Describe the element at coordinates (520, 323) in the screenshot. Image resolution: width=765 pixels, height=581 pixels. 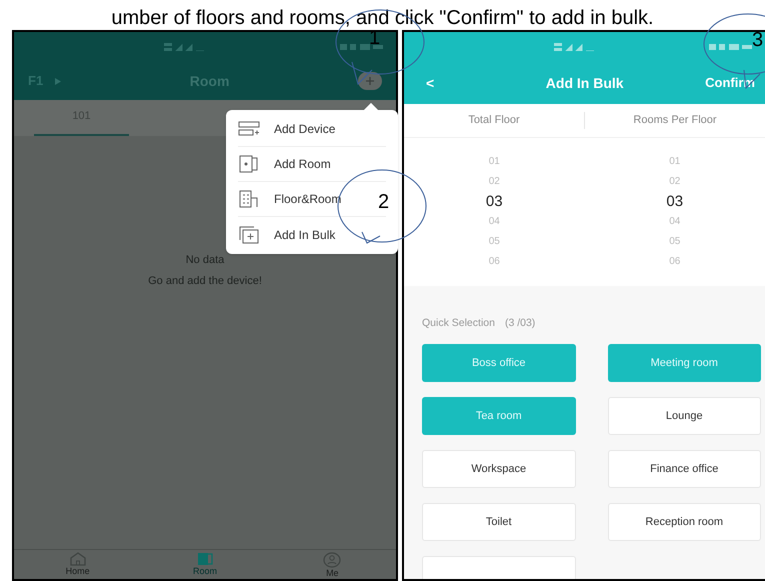
I see `selection-count: (3 /03)` at that location.